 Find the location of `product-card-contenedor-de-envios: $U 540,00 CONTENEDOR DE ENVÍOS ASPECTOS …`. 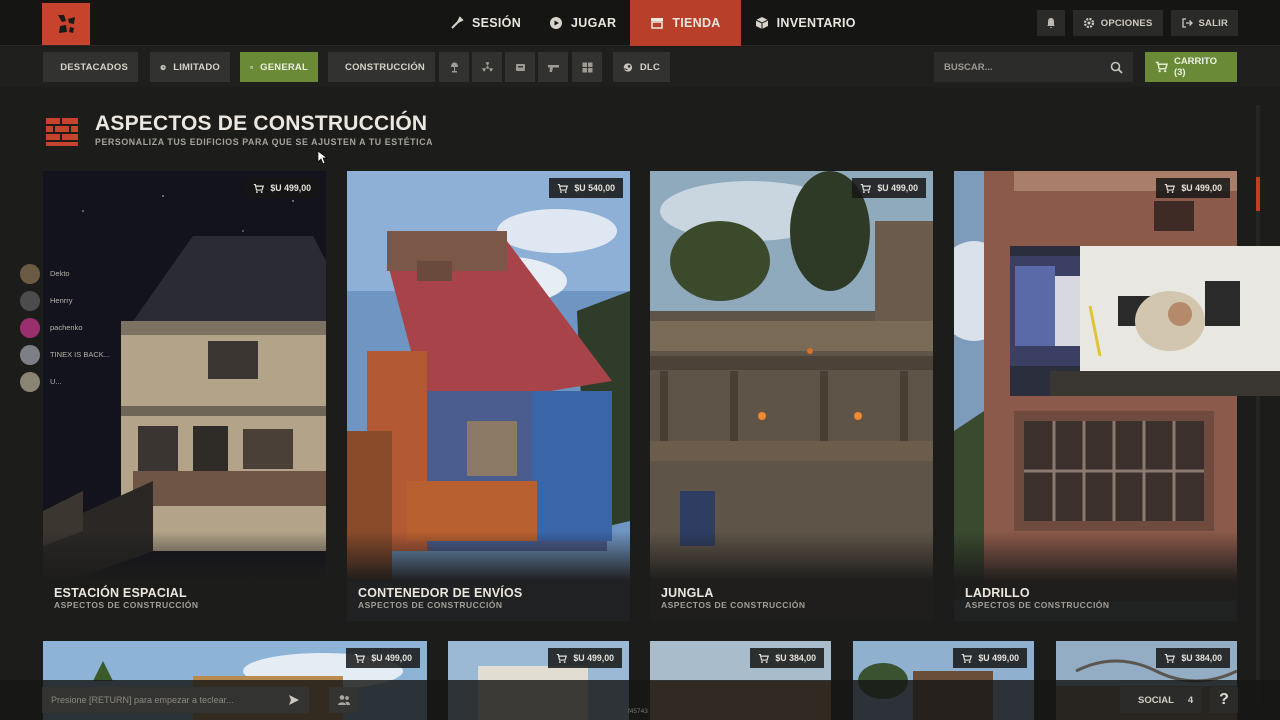

product-card-contenedor-de-envios: $U 540,00 CONTENEDOR DE ENVÍOS ASPECTOS … is located at coordinates (488, 396).